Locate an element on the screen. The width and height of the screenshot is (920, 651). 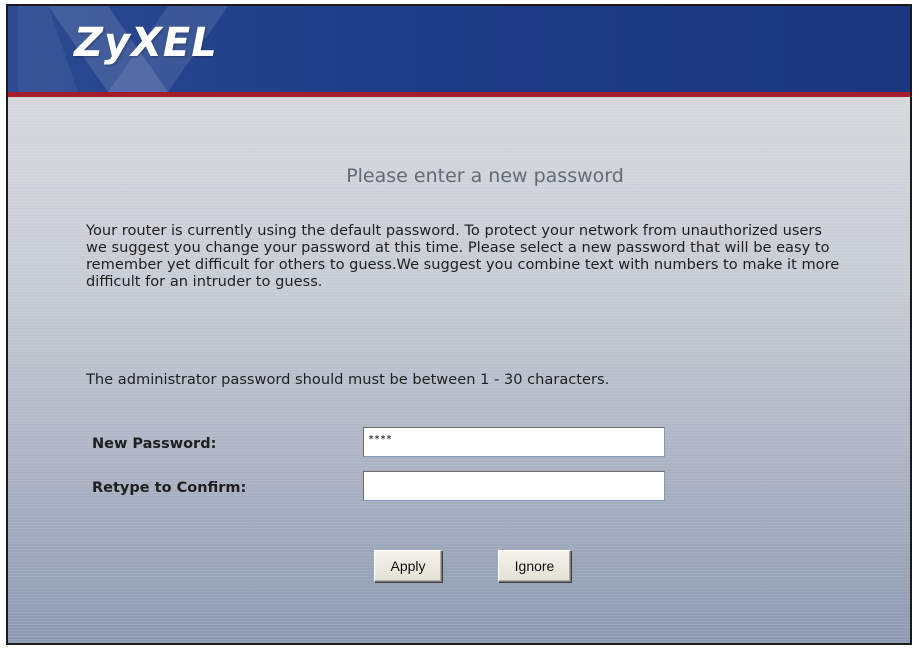
new-password-label: New Password: is located at coordinates (154, 444).